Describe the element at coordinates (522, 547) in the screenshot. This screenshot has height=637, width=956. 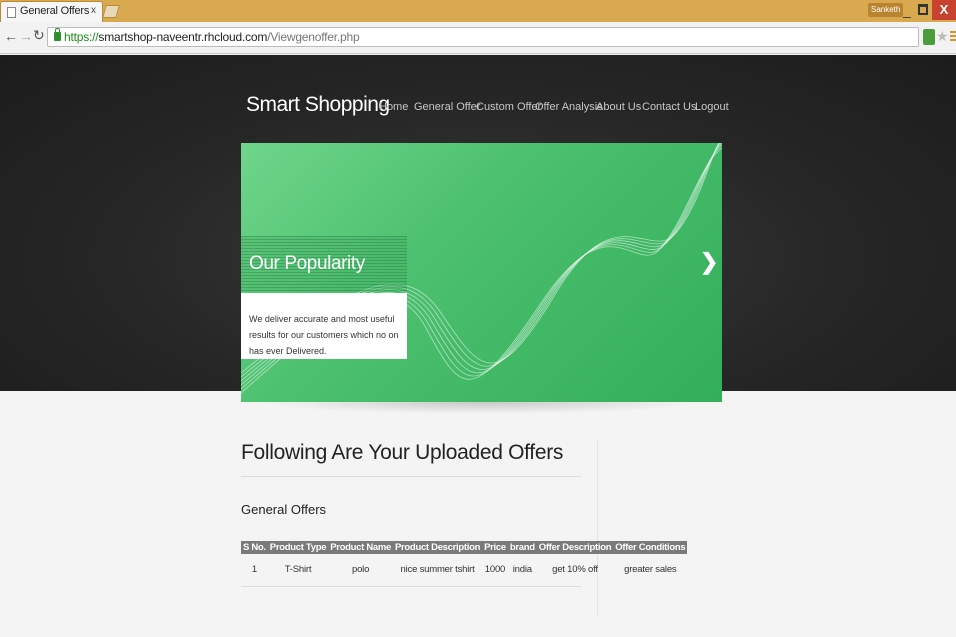
I see `column-header: brand` at that location.